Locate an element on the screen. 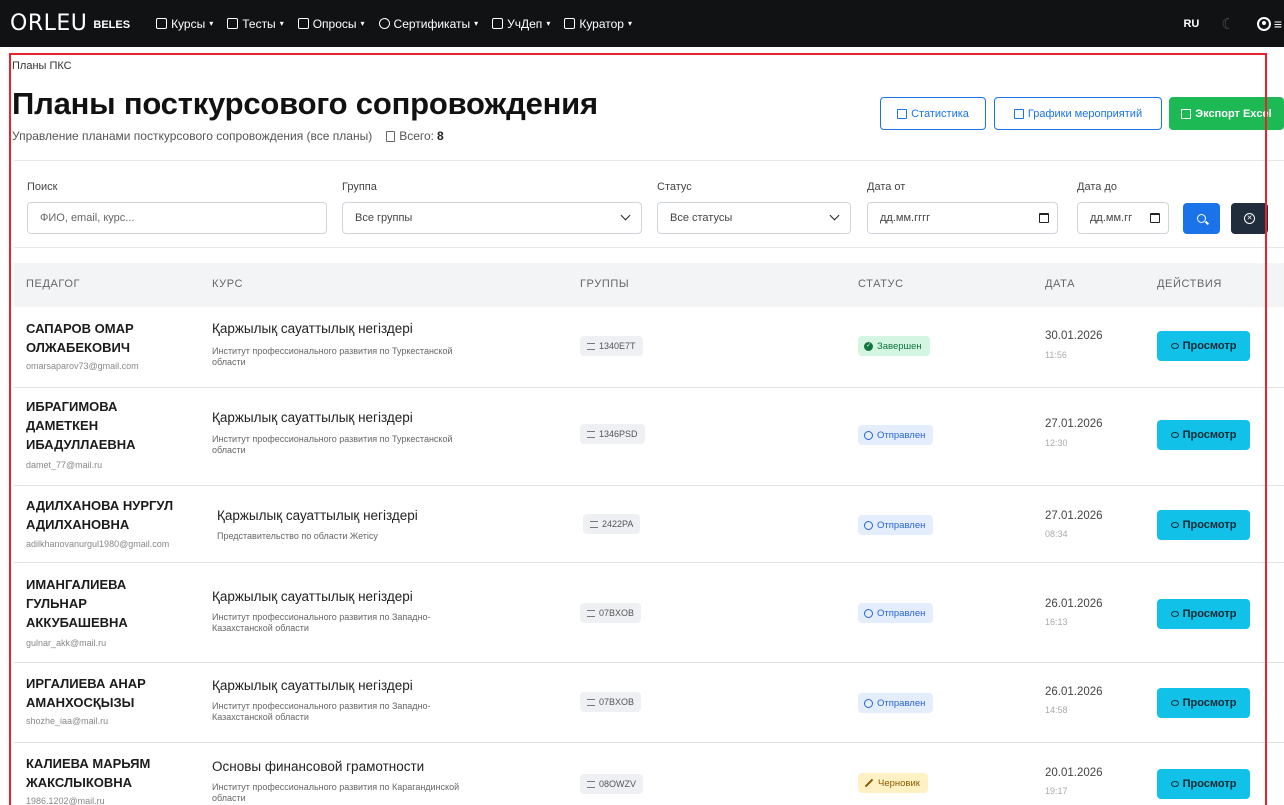 The image size is (1284, 805). brand-subtitle: BELES is located at coordinates (112, 24).